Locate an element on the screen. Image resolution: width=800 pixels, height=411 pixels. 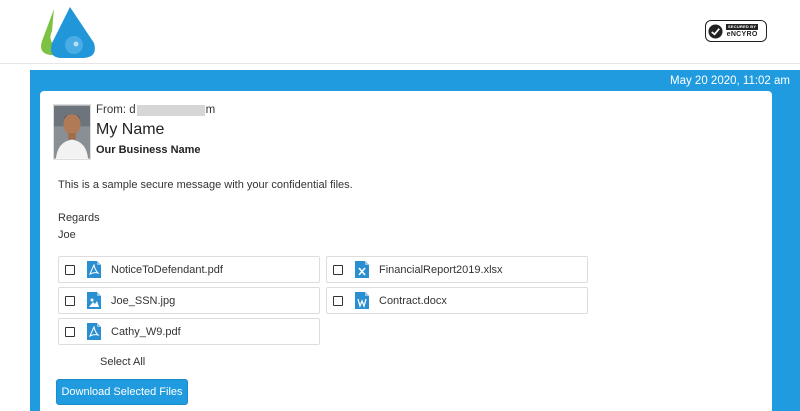
word-file-icon is located at coordinates (362, 300).